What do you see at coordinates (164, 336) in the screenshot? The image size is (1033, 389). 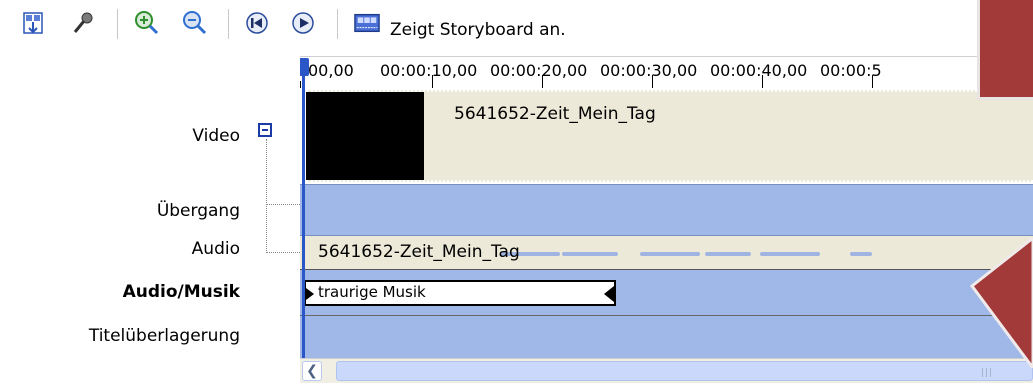 I see `title-overlay-track-label: Titelüberlagerung` at bounding box center [164, 336].